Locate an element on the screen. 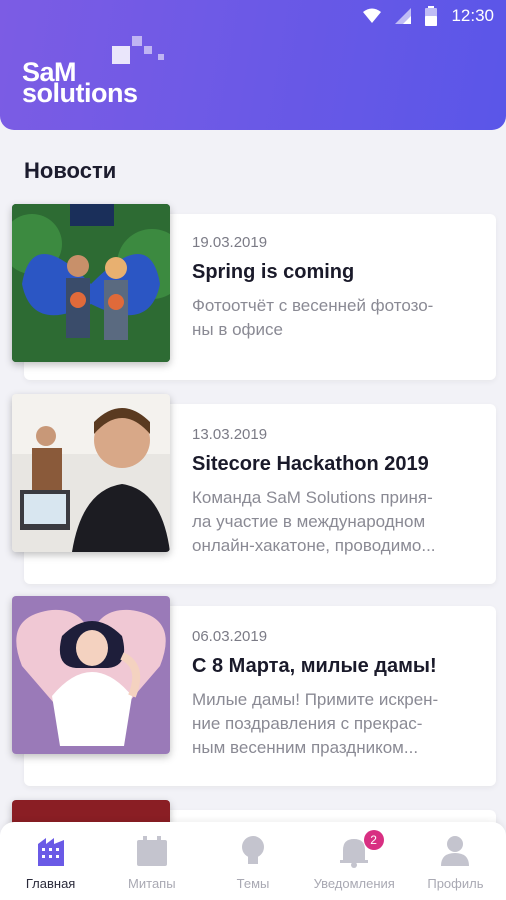 The width and height of the screenshot is (506, 900). notification-badge: 2 is located at coordinates (373, 840).